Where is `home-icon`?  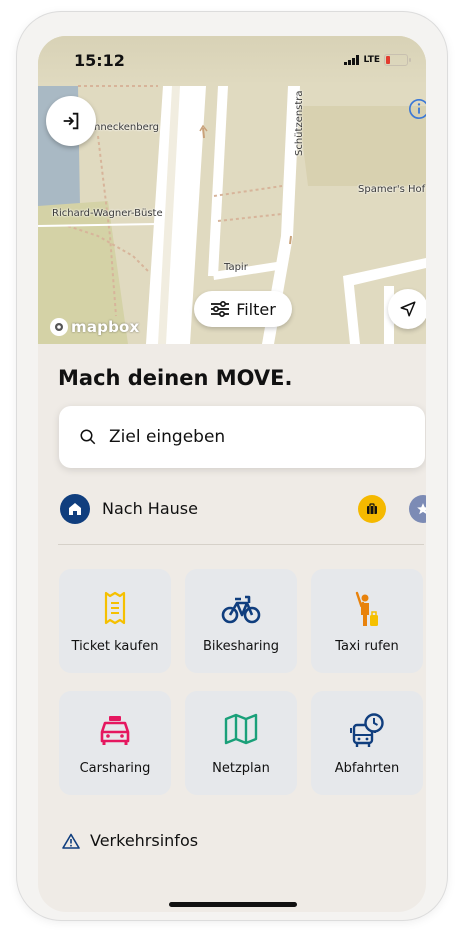 home-icon is located at coordinates (75, 509).